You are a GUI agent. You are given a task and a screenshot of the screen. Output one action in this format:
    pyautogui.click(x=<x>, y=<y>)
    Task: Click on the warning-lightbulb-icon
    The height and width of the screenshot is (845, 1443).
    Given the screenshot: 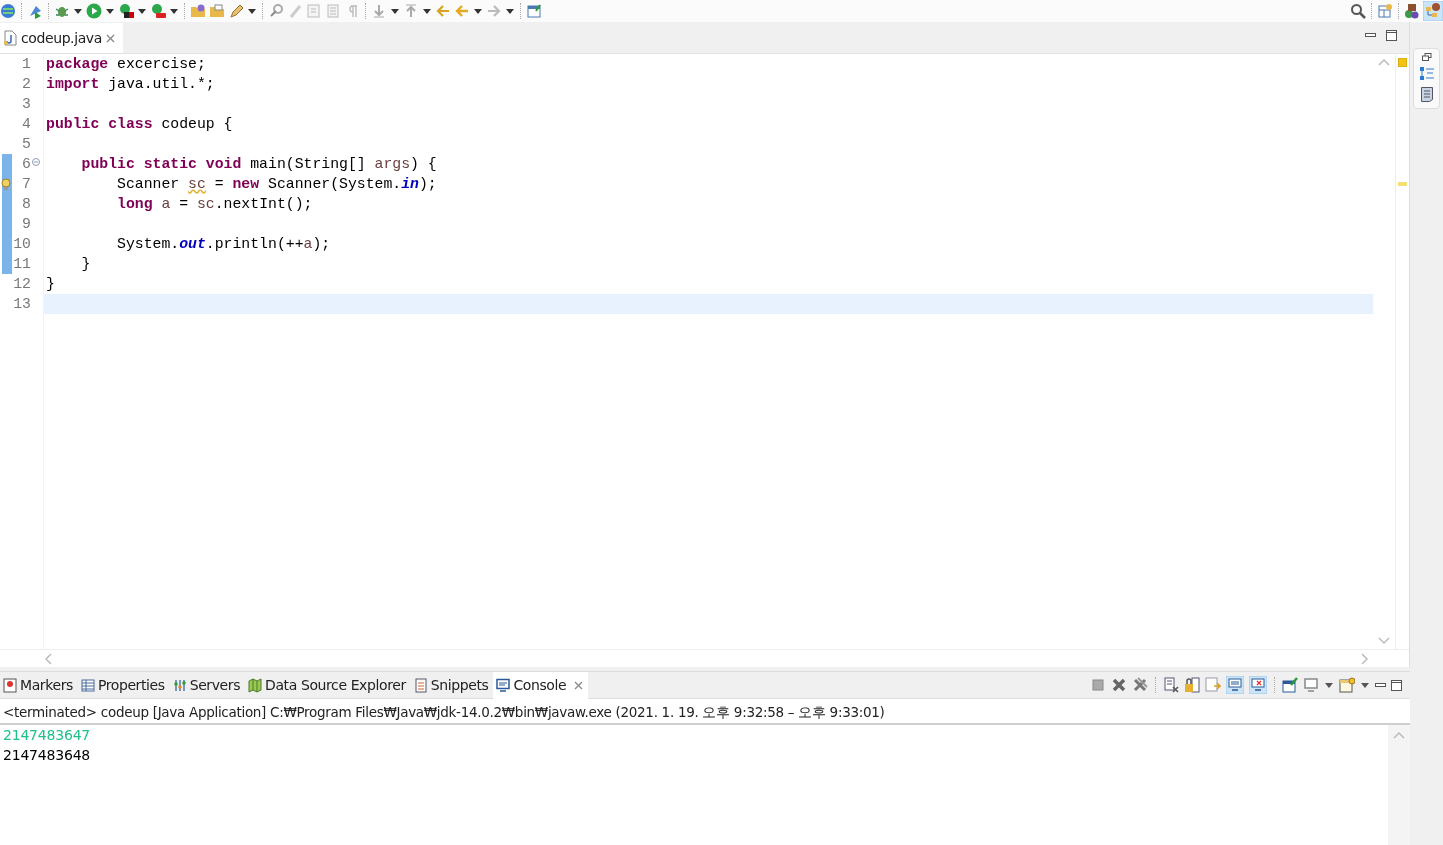 What is the action you would take?
    pyautogui.click(x=6, y=184)
    